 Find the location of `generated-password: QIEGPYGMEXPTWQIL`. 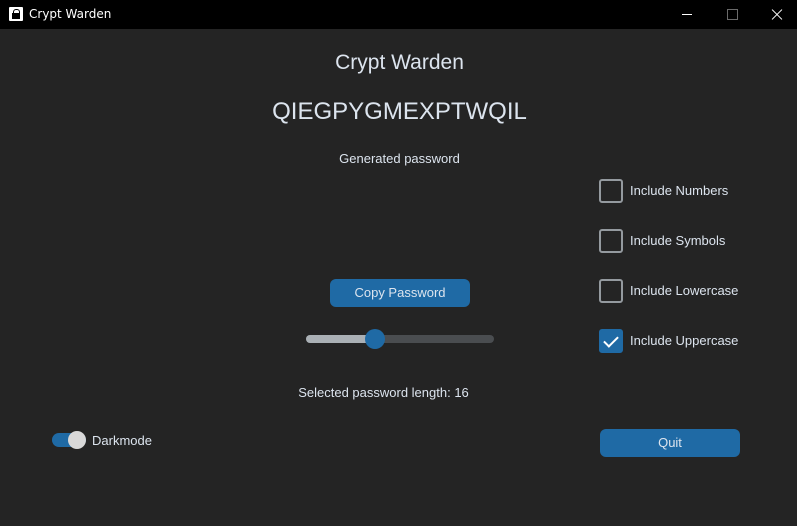

generated-password: QIEGPYGMEXPTWQIL is located at coordinates (399, 111).